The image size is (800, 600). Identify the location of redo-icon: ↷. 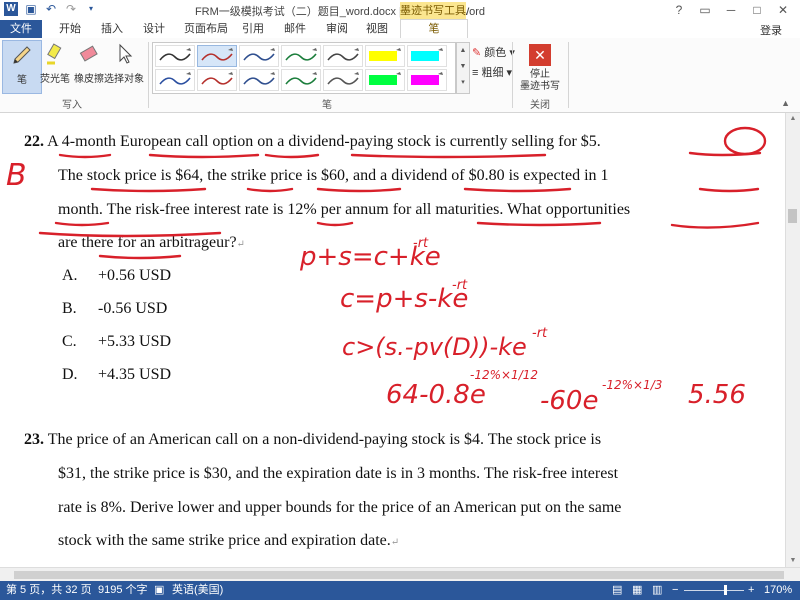
(71, 9).